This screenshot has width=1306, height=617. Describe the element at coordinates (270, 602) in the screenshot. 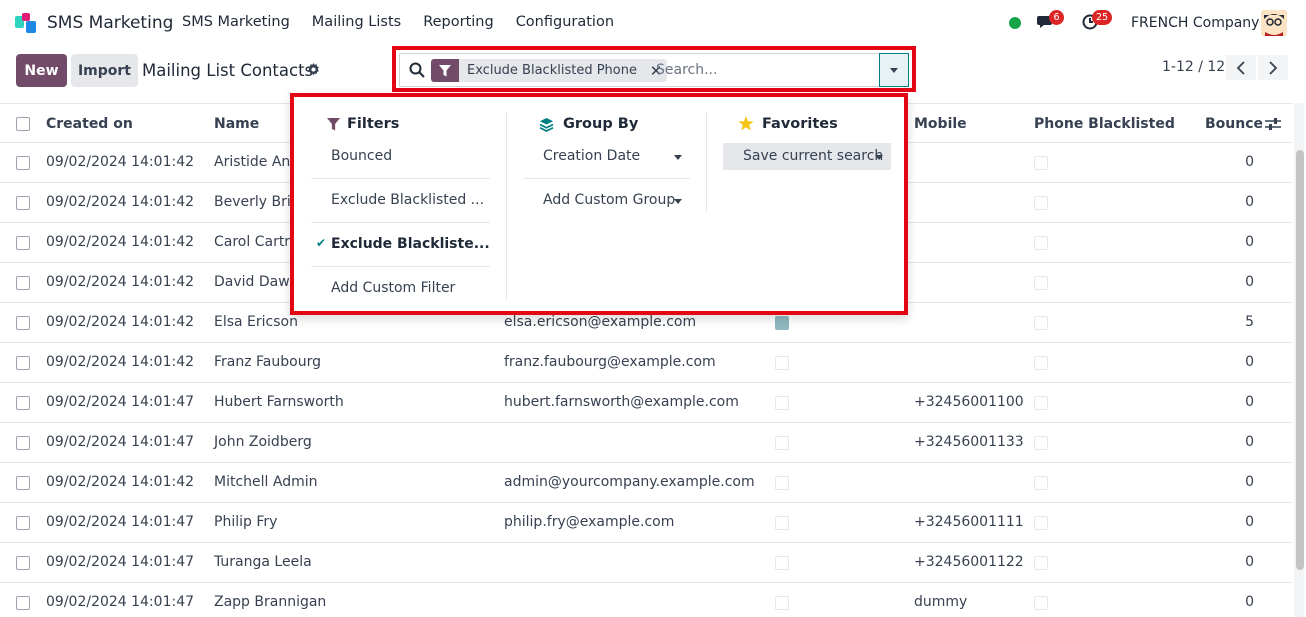

I see `cell-name: Zapp Brannigan` at that location.